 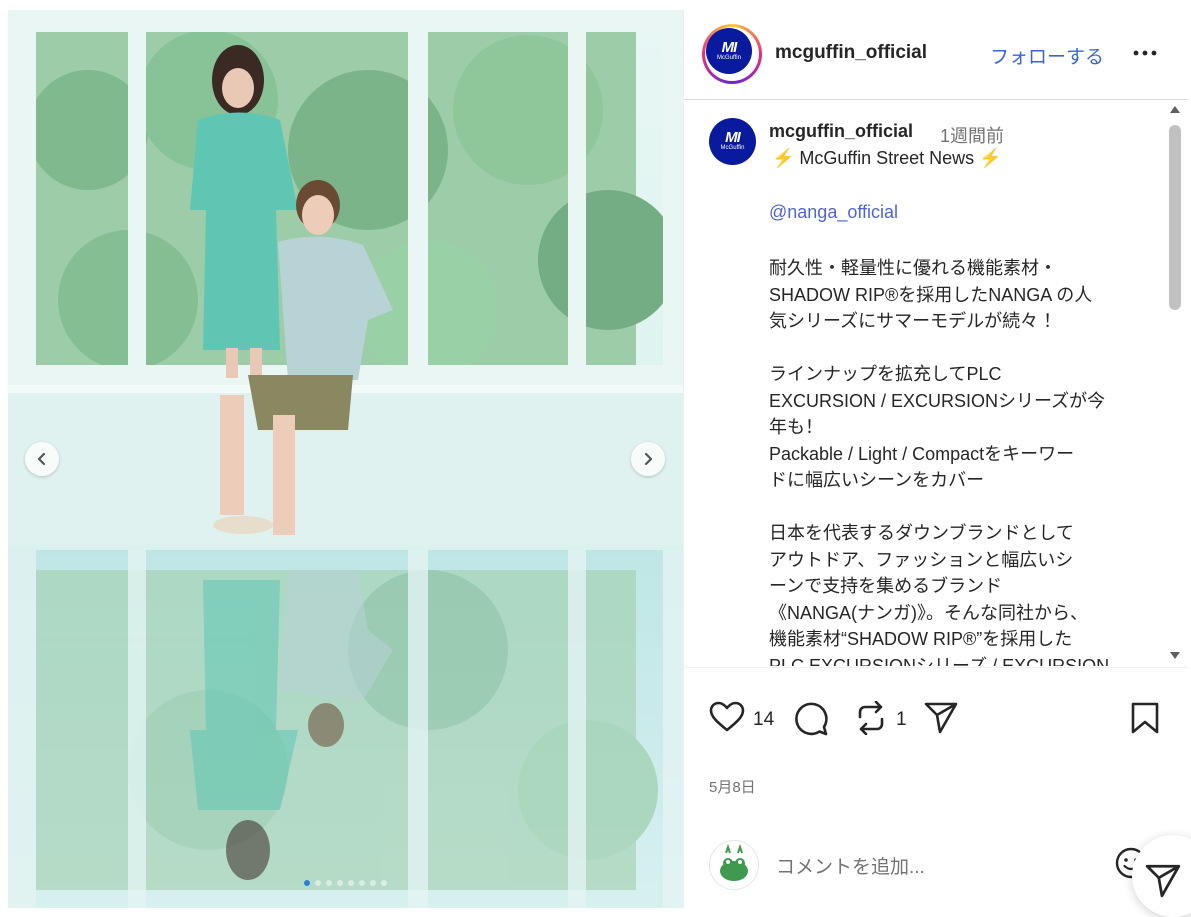 I want to click on caption-username: mcguffin_official, so click(x=841, y=131).